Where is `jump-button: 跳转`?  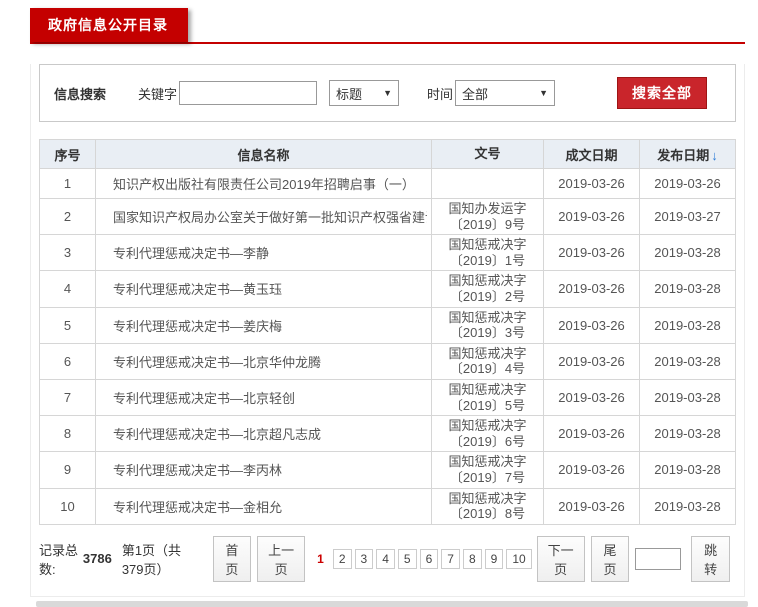 jump-button: 跳转 is located at coordinates (710, 558).